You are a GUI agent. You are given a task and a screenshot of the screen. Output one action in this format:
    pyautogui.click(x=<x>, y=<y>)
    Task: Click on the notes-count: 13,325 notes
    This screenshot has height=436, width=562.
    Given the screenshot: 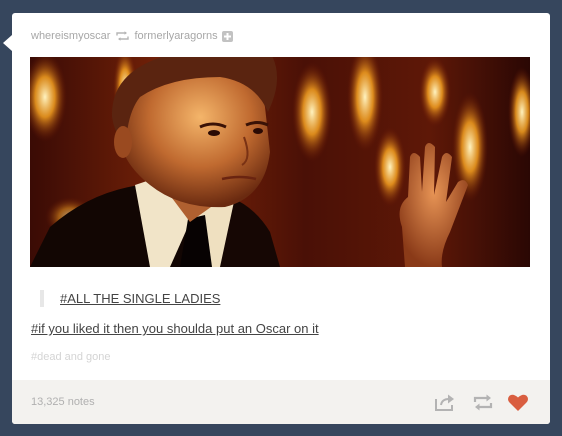 What is the action you would take?
    pyautogui.click(x=63, y=402)
    